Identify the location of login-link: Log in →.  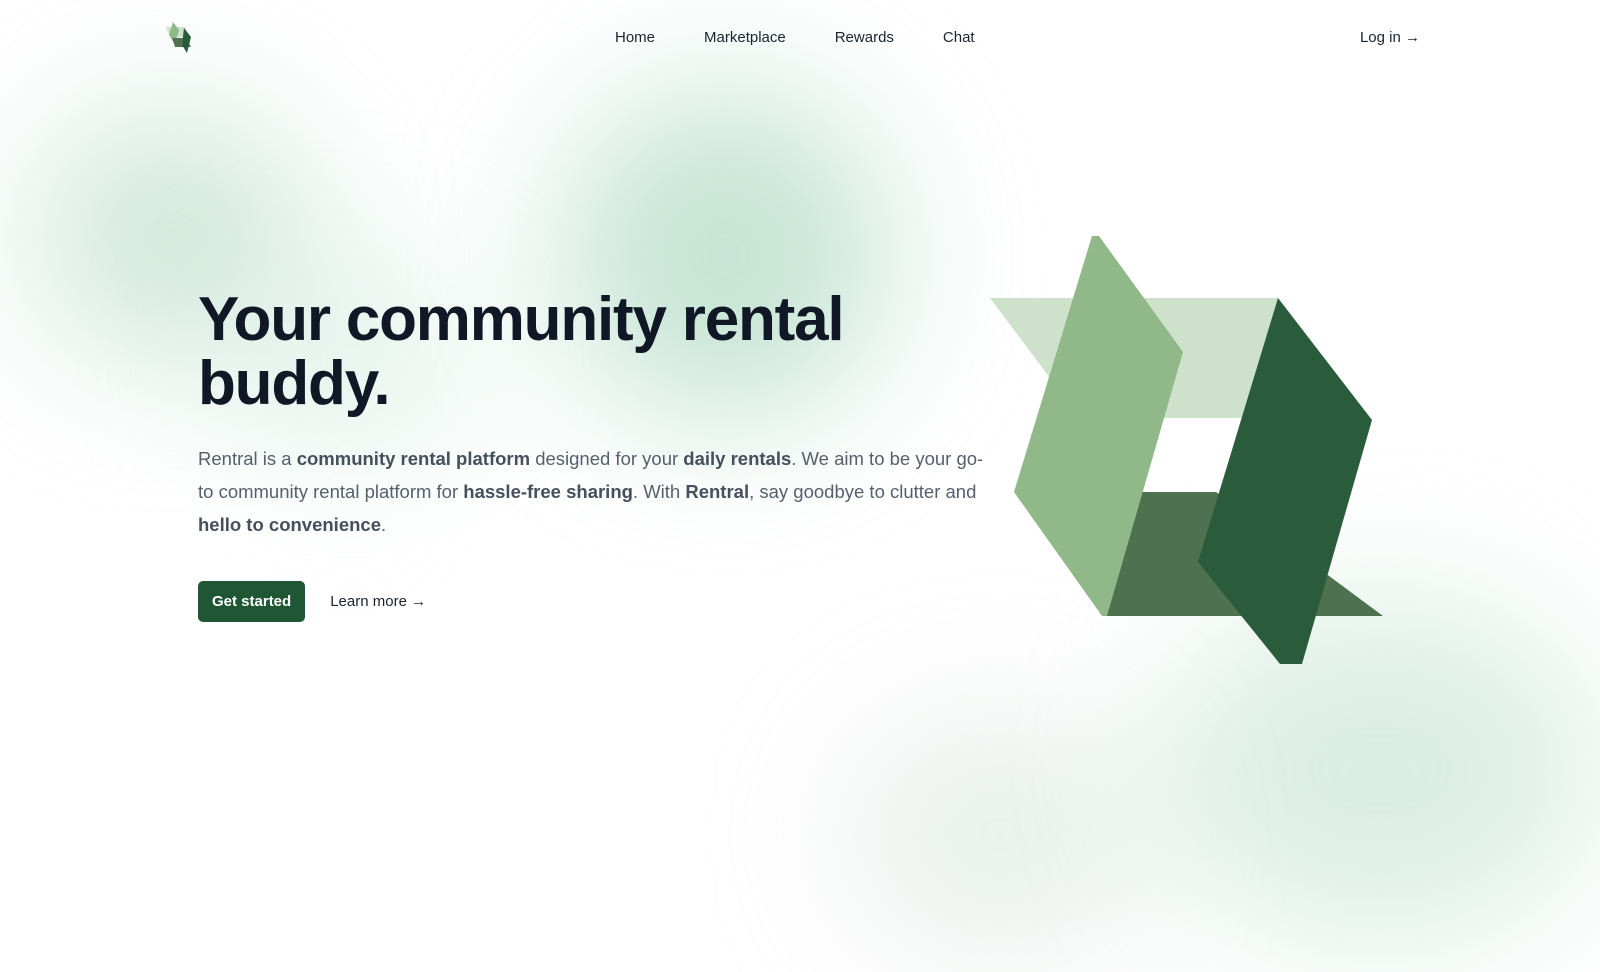
(1390, 38).